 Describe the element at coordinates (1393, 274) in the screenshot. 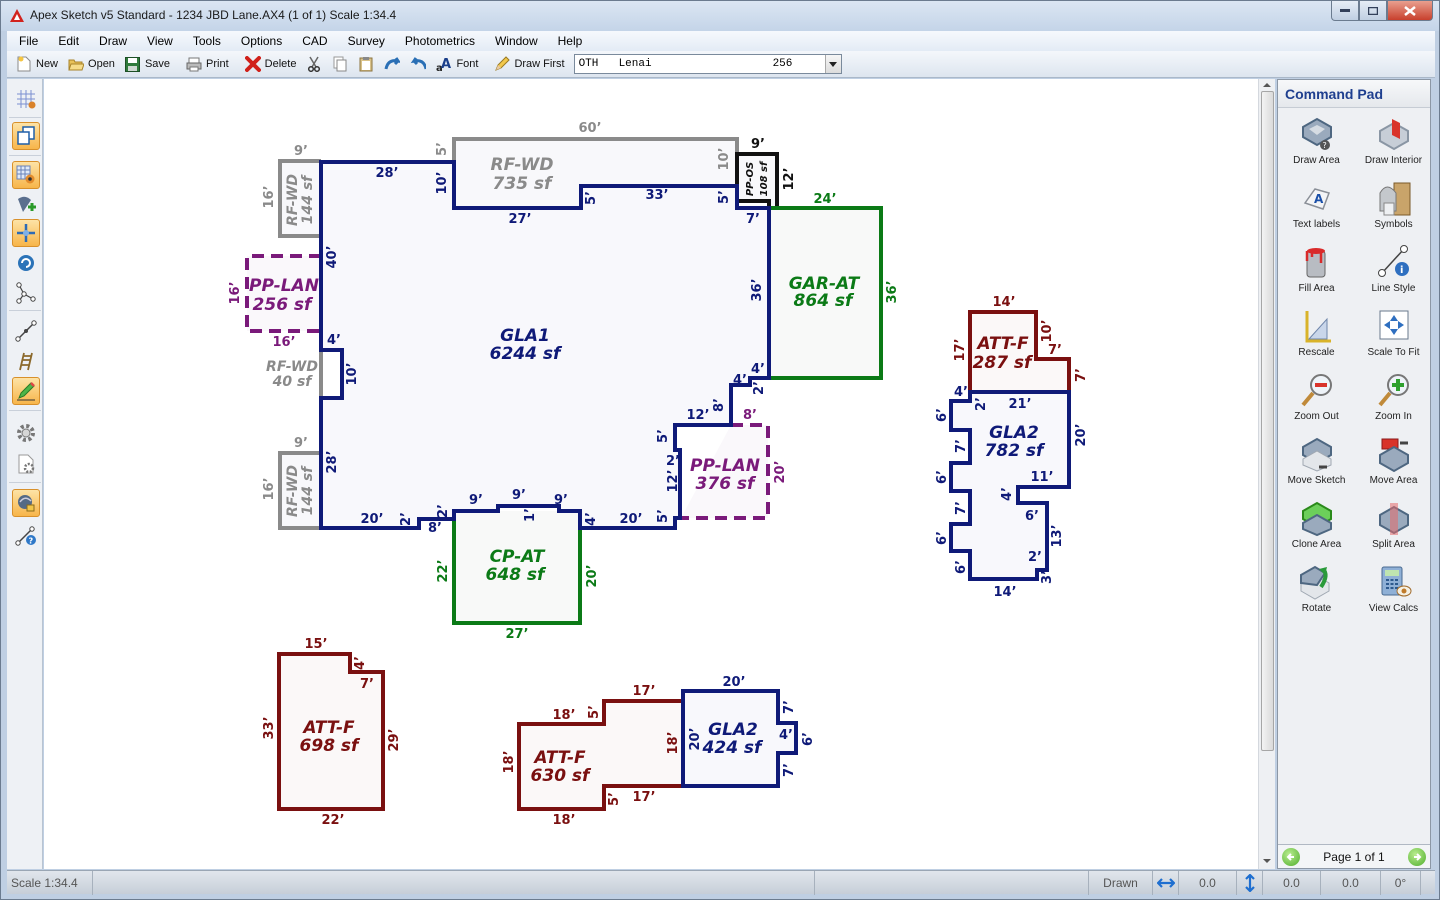

I see `cmd-line-style: i Line Style` at that location.